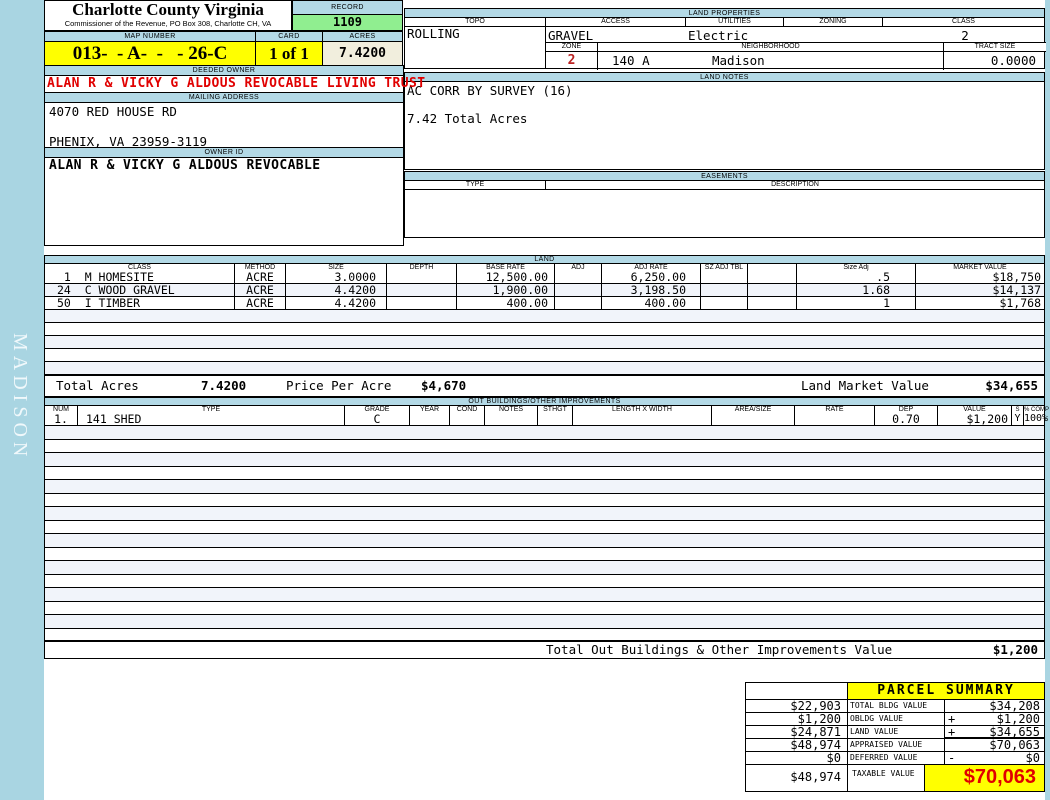 Image resolution: width=1050 pixels, height=800 pixels. I want to click on district-vertical-label: MADISON, so click(20, 397).